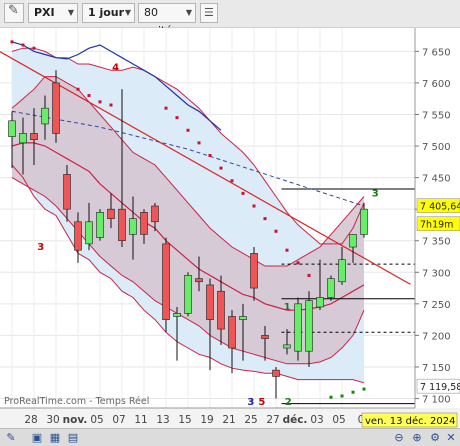 Image resolution: width=460 pixels, height=446 pixels. I want to click on zoom-out-icon: ⊖, so click(399, 437).